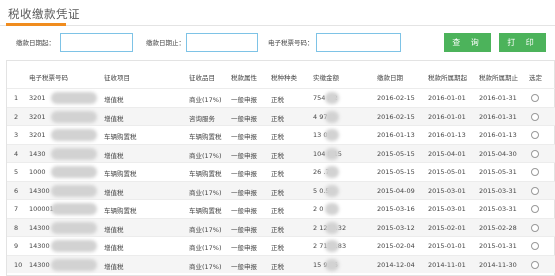  Describe the element at coordinates (447, 172) in the screenshot. I see `row-period-start: 2015-05-01` at that location.